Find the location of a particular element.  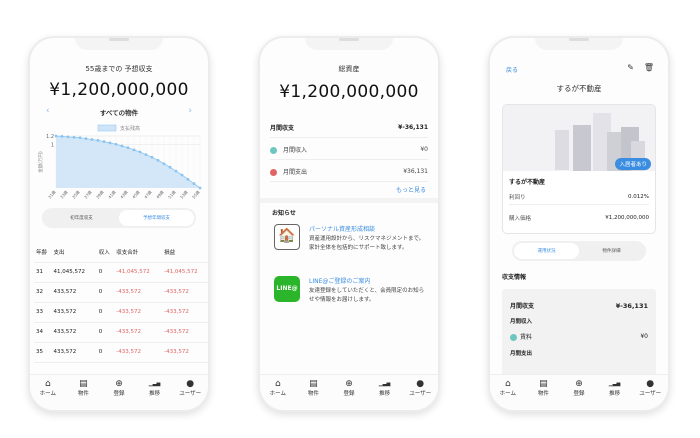

consultation-icon: 🏠 is located at coordinates (287, 237).